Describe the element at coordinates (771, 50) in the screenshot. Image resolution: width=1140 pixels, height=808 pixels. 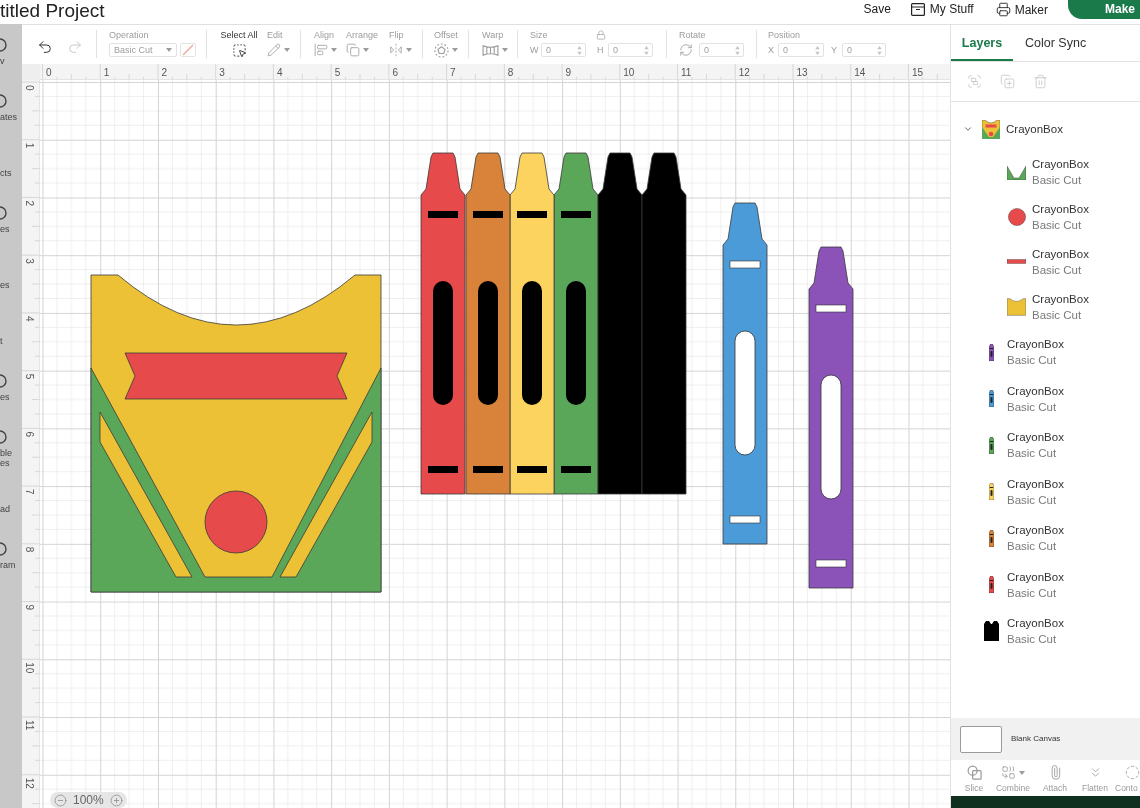
I see `field-label: X` at that location.